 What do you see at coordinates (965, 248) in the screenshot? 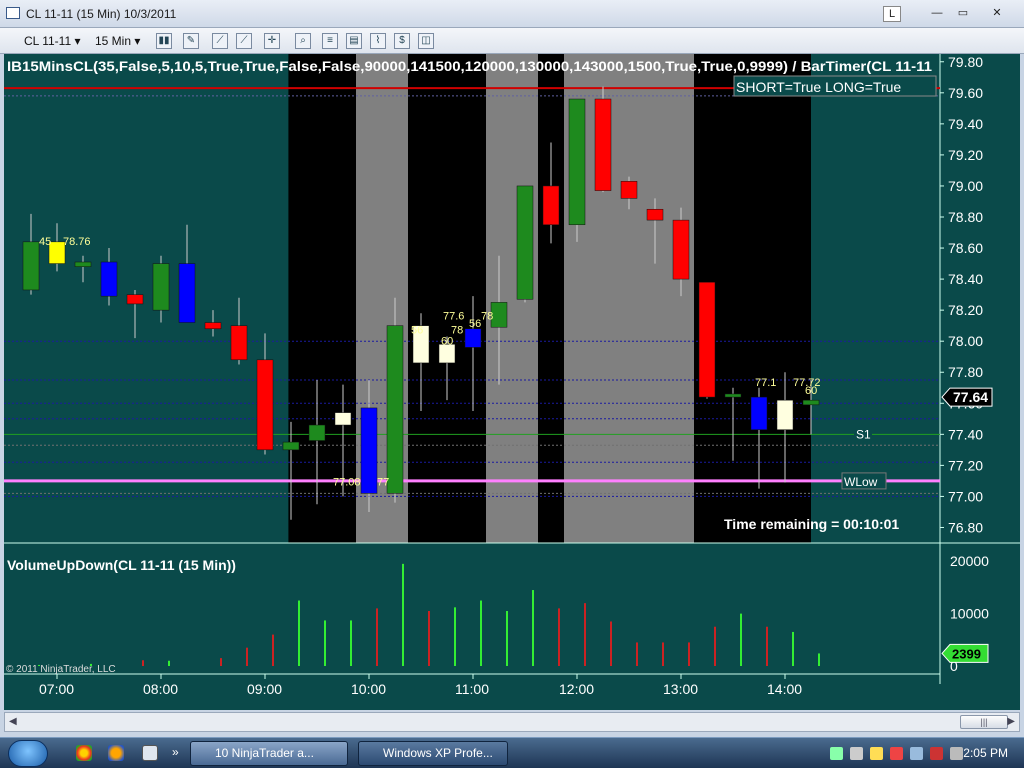
I see `price-tick-label: 78.60` at bounding box center [965, 248].